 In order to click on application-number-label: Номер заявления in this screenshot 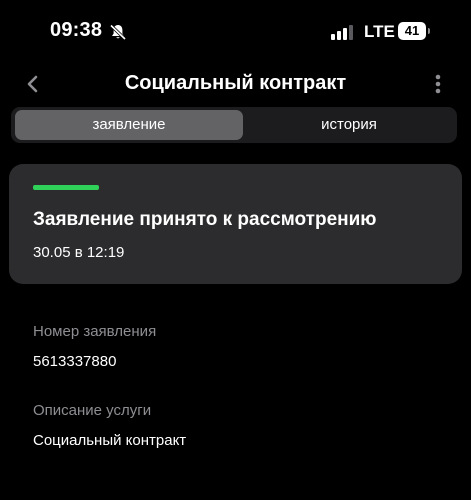, I will do `click(95, 331)`.